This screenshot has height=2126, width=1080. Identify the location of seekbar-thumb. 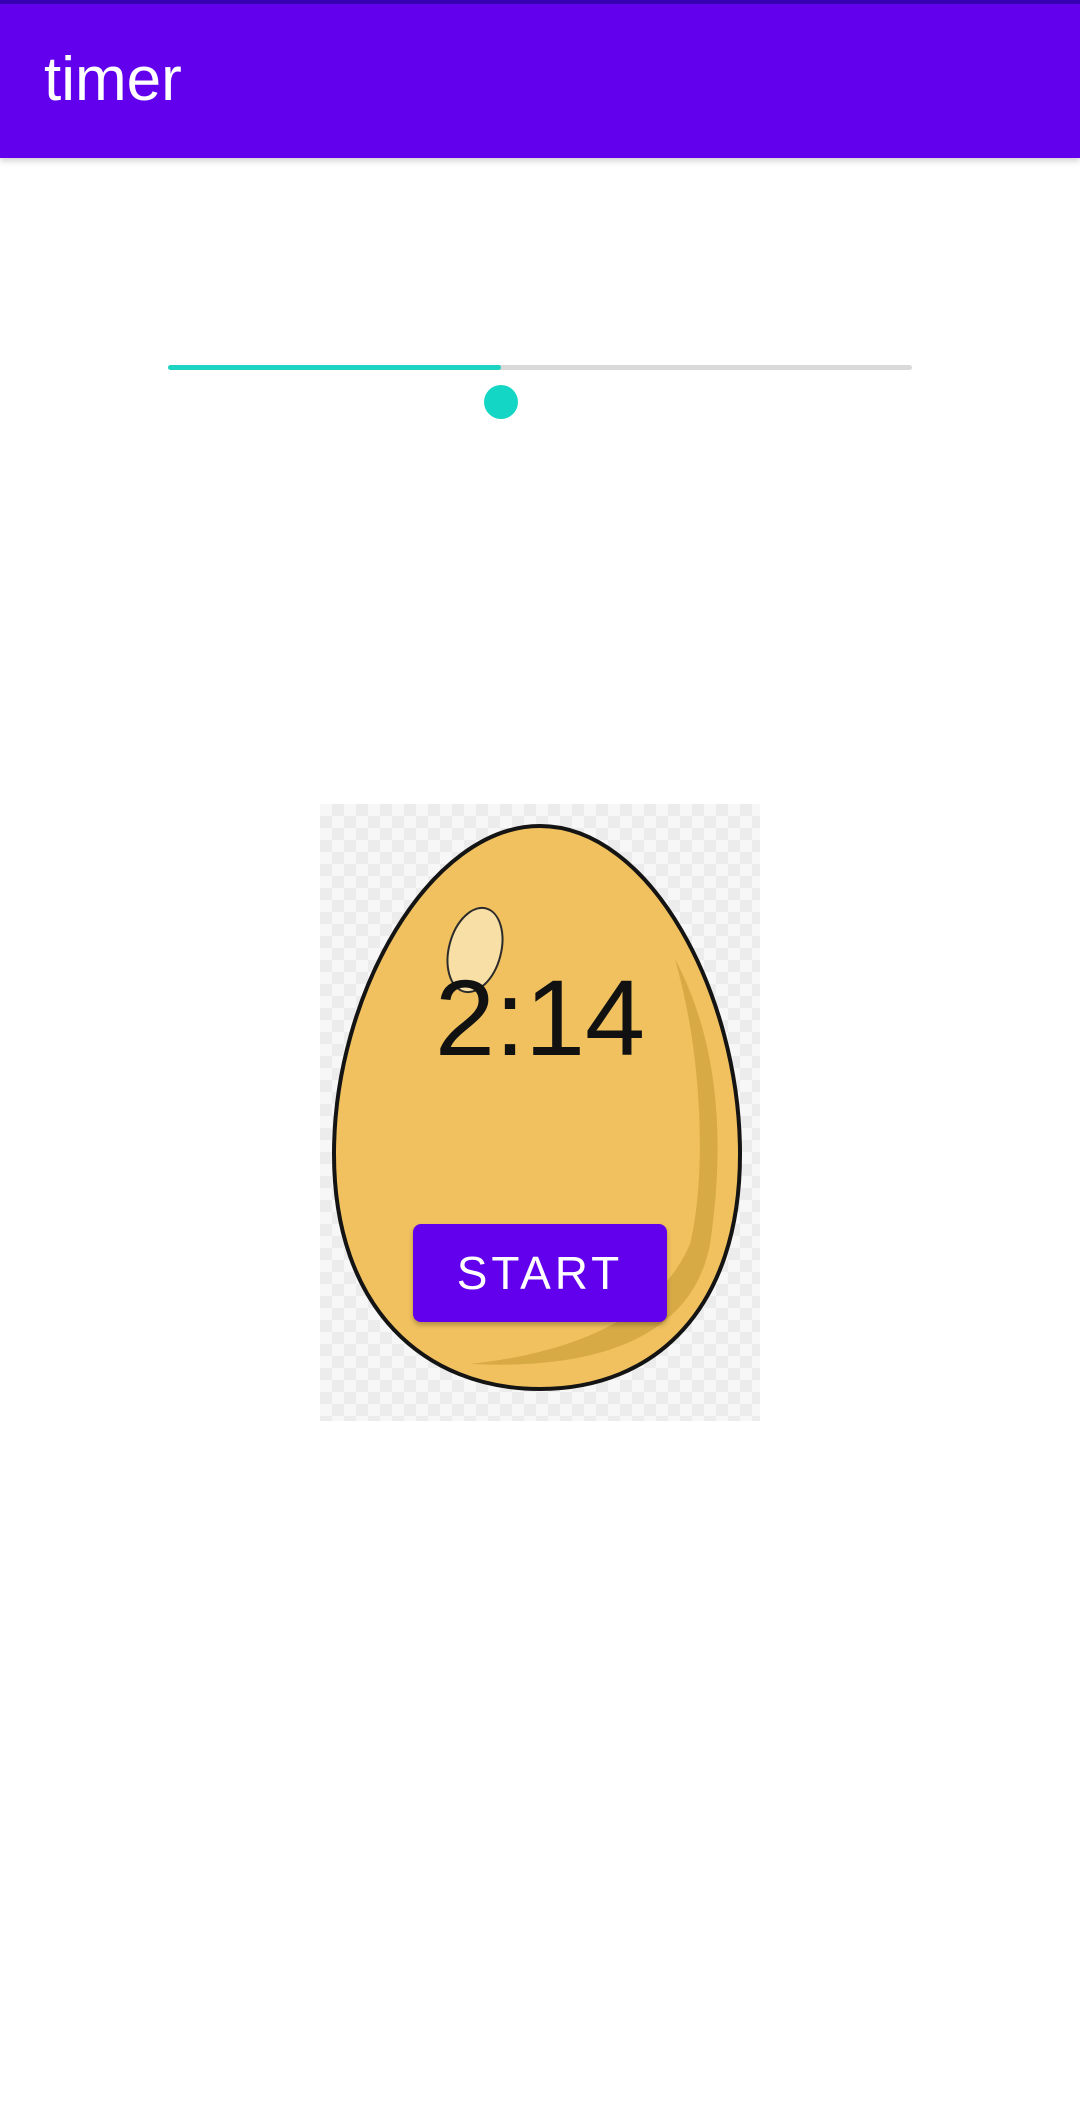
(500, 402).